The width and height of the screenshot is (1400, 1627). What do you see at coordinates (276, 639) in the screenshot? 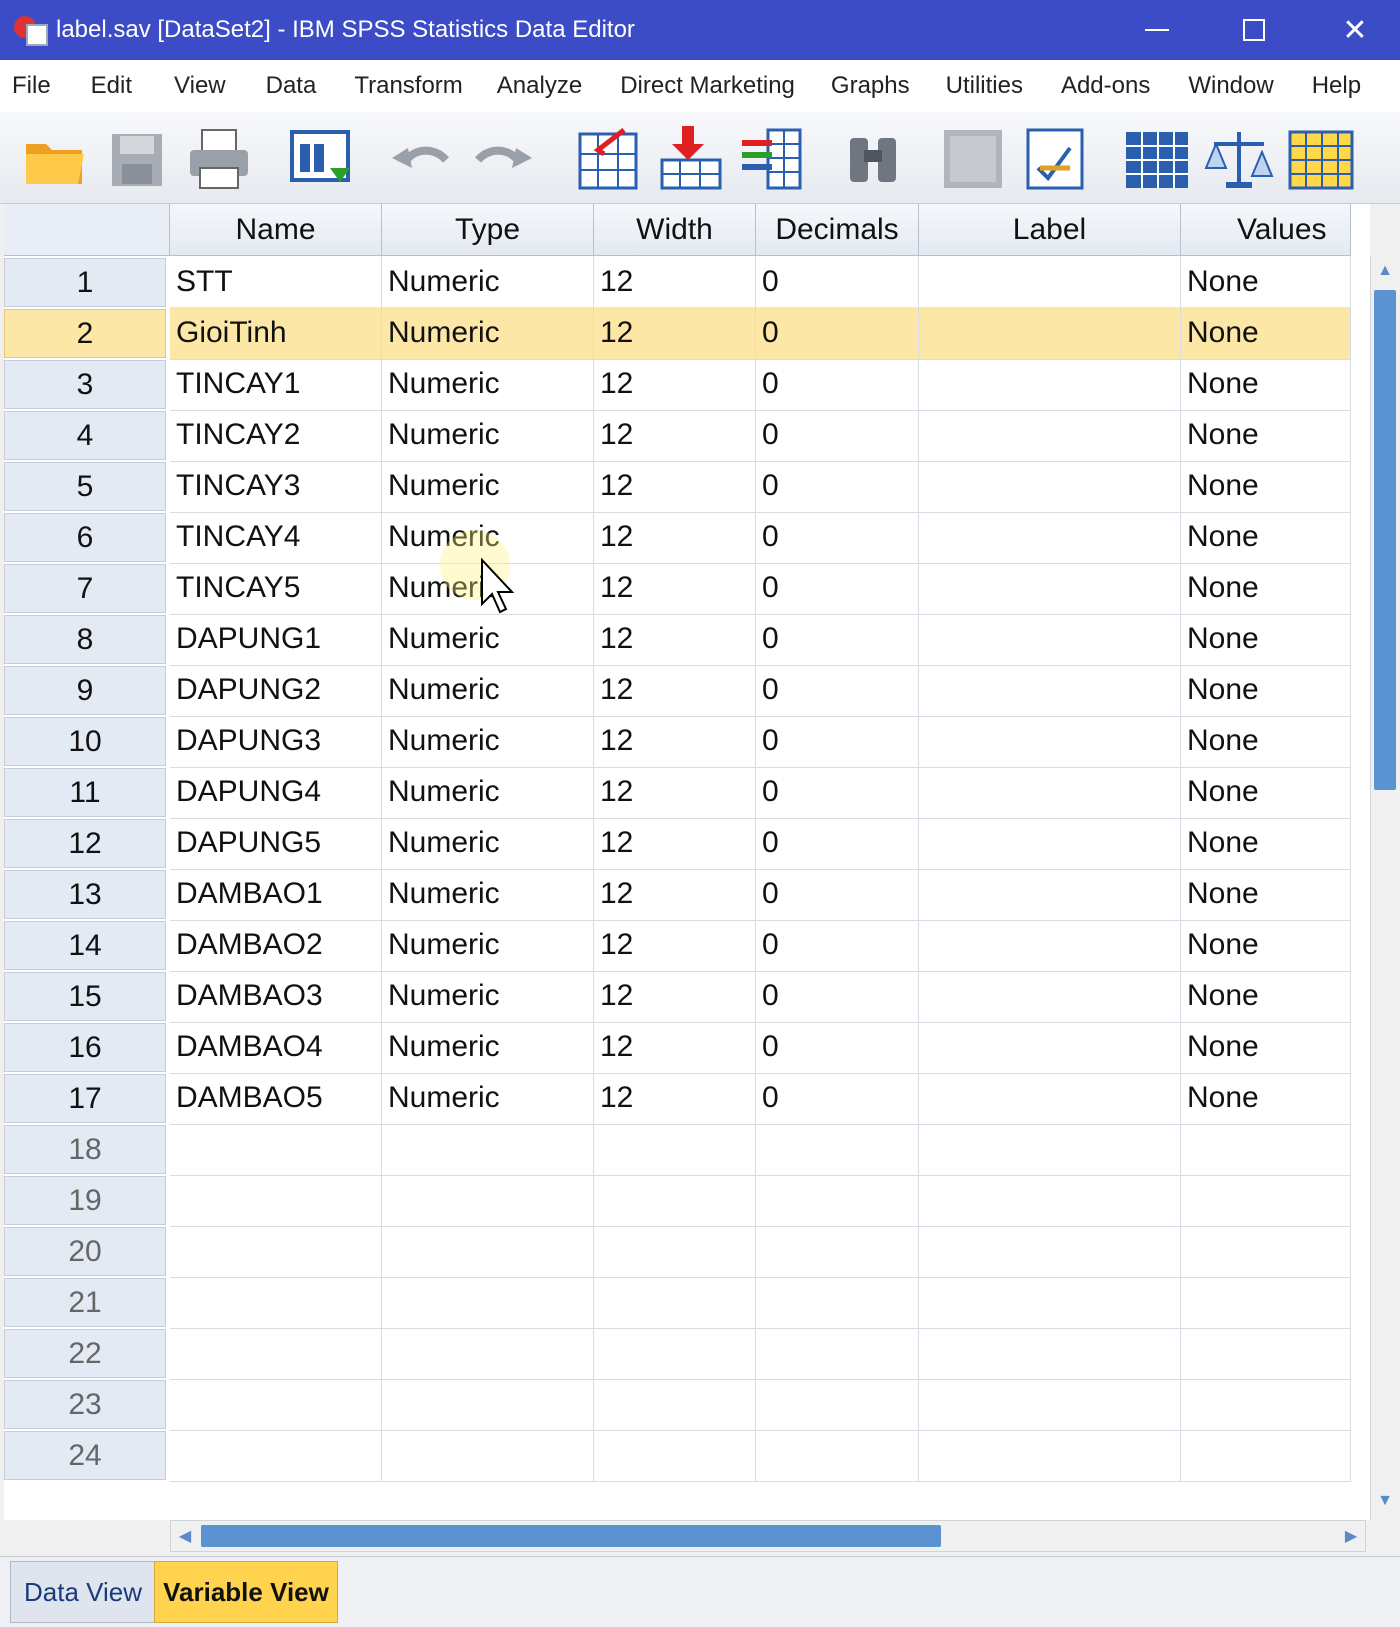
I see `cell-name: DAPUNG1` at bounding box center [276, 639].